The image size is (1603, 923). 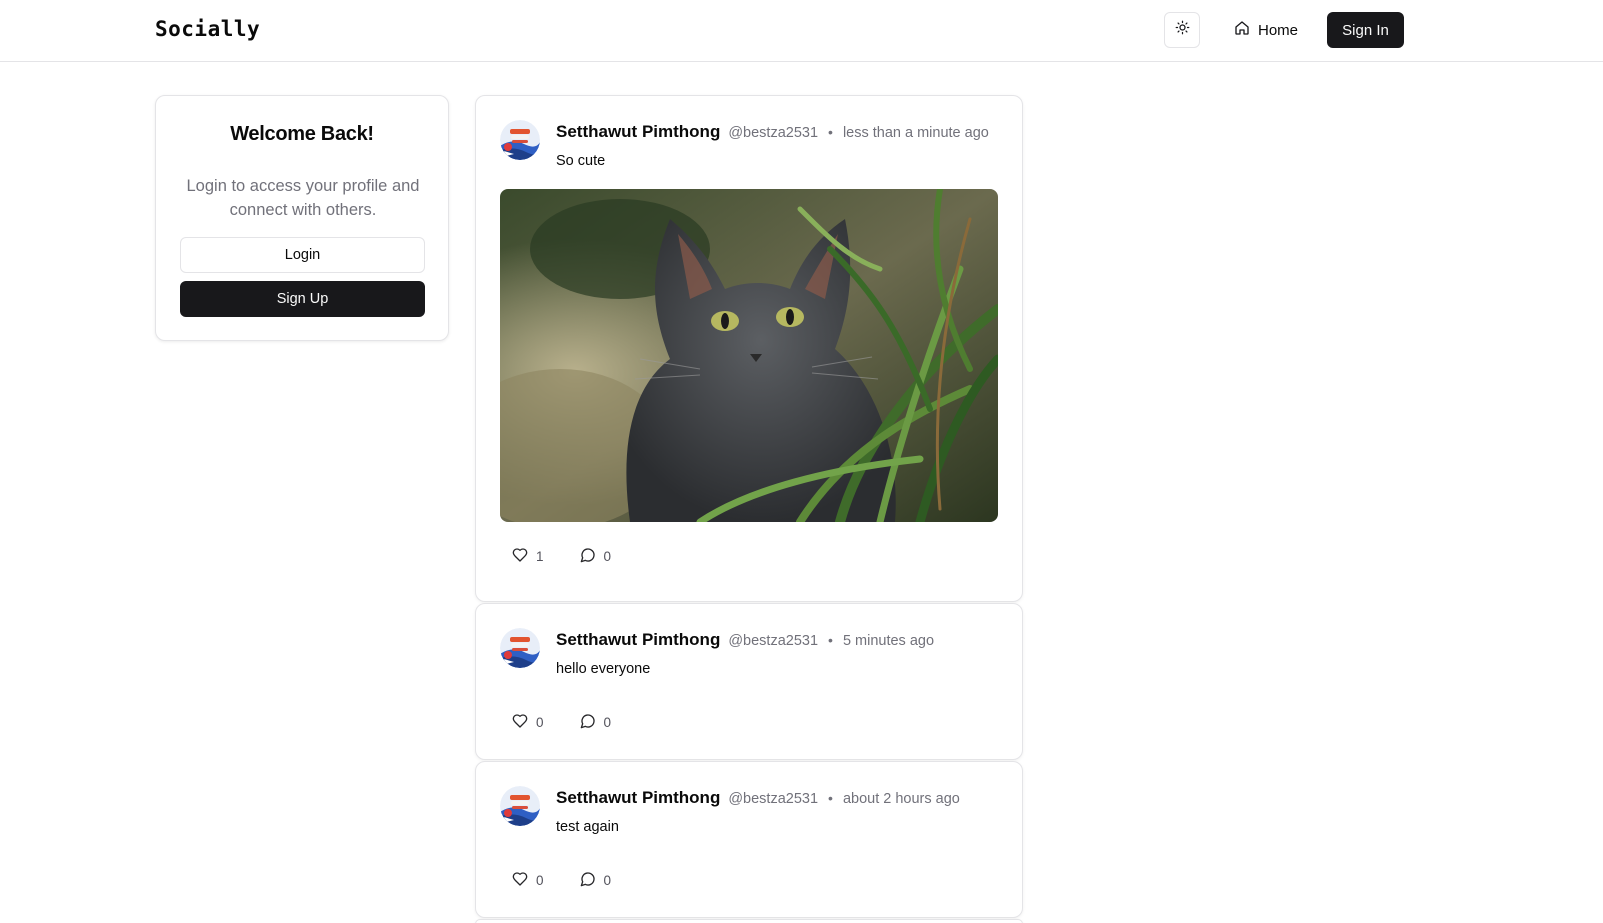 What do you see at coordinates (1278, 30) in the screenshot?
I see `home-label: Home` at bounding box center [1278, 30].